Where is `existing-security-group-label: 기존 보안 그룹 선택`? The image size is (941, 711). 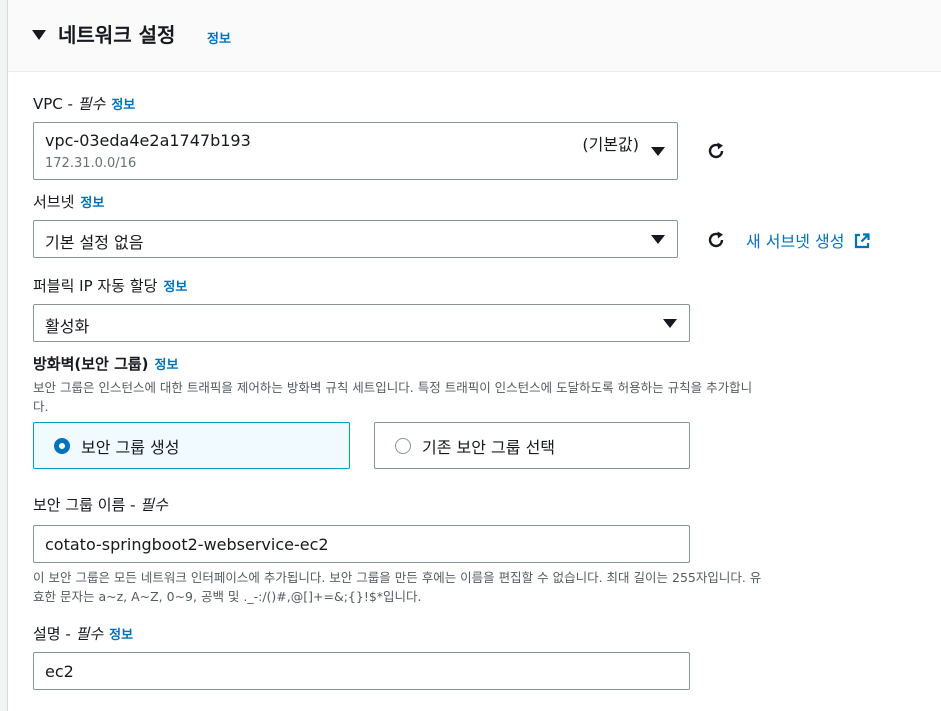 existing-security-group-label: 기존 보안 그룹 선택 is located at coordinates (489, 447).